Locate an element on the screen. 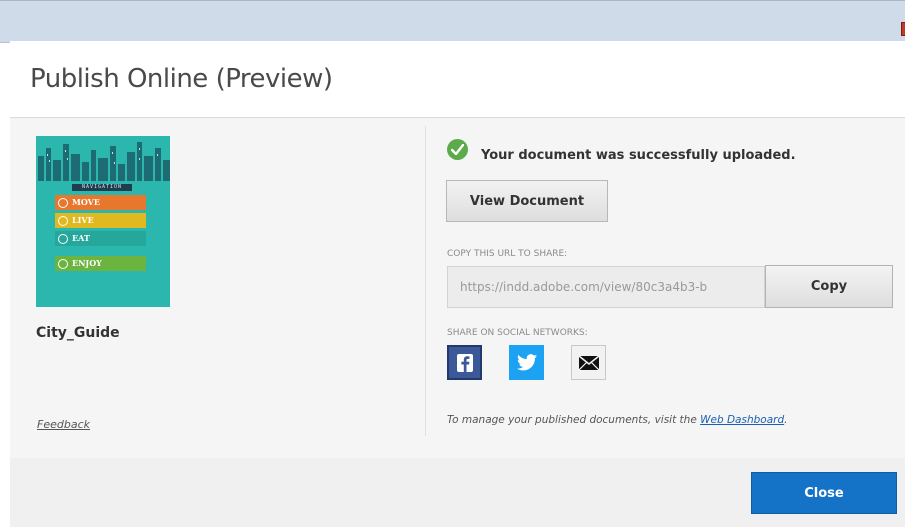  twitter-icon is located at coordinates (526, 362).